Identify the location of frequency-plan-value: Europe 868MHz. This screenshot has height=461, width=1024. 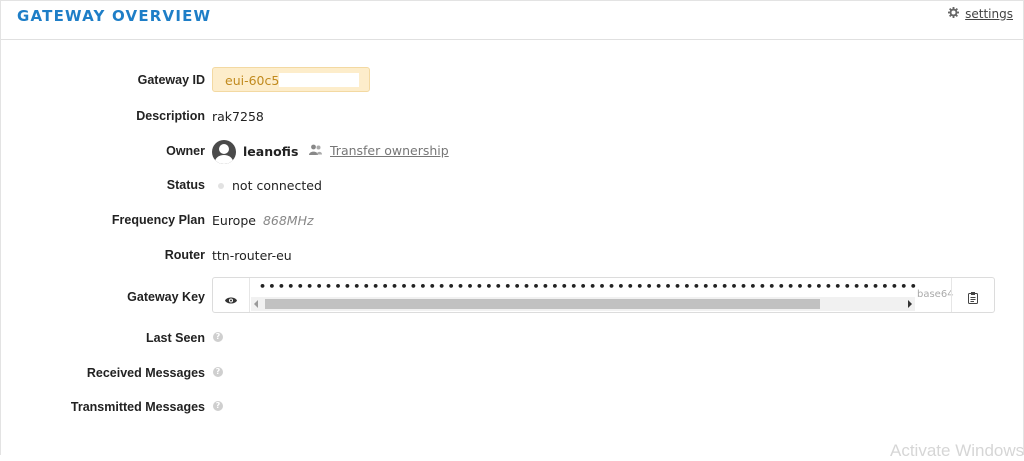
(263, 220).